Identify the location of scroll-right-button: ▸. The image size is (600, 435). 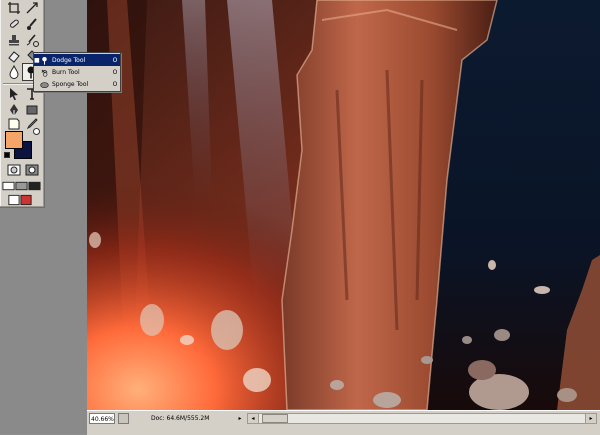
(590, 418).